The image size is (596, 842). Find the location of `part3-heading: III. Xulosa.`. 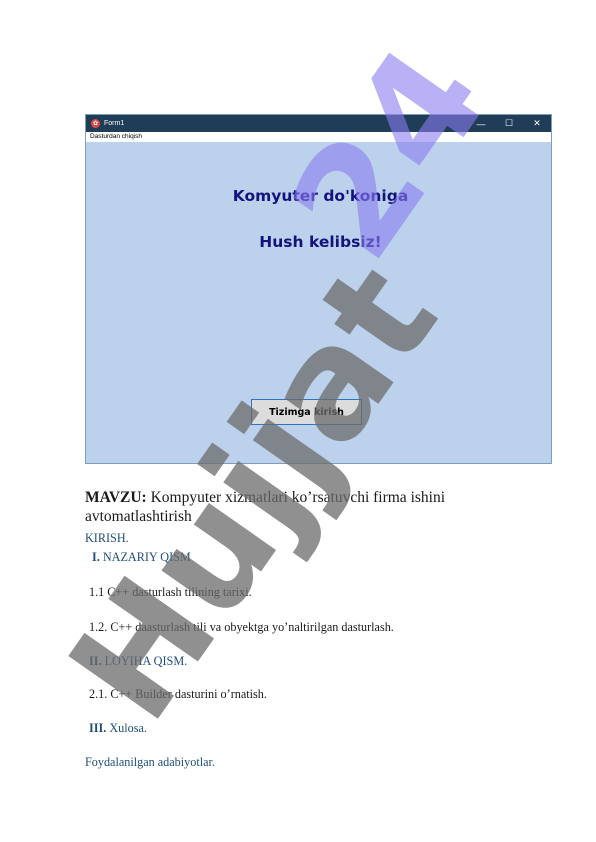

part3-heading: III. Xulosa. is located at coordinates (118, 728).